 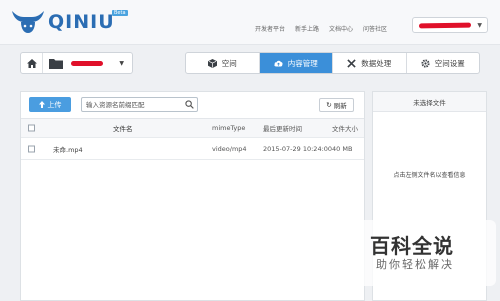 What do you see at coordinates (340, 106) in the screenshot?
I see `refresh-label: 刷新` at bounding box center [340, 106].